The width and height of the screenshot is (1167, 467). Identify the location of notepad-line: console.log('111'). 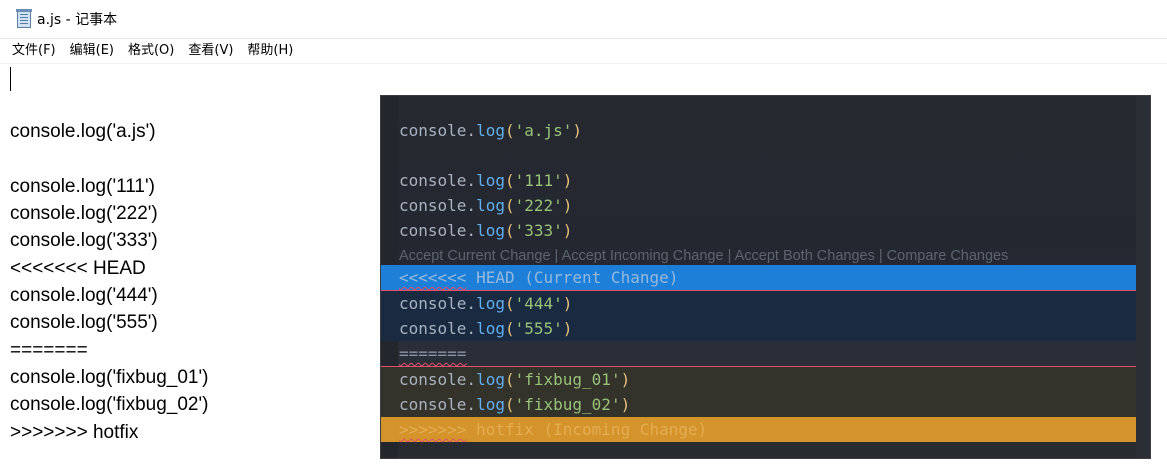
(82, 186).